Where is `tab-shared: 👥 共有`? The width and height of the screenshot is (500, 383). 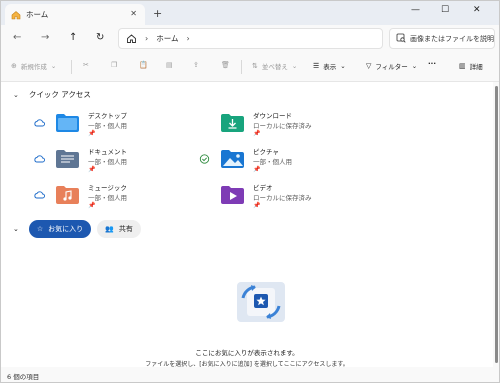 tab-shared: 👥 共有 is located at coordinates (119, 229).